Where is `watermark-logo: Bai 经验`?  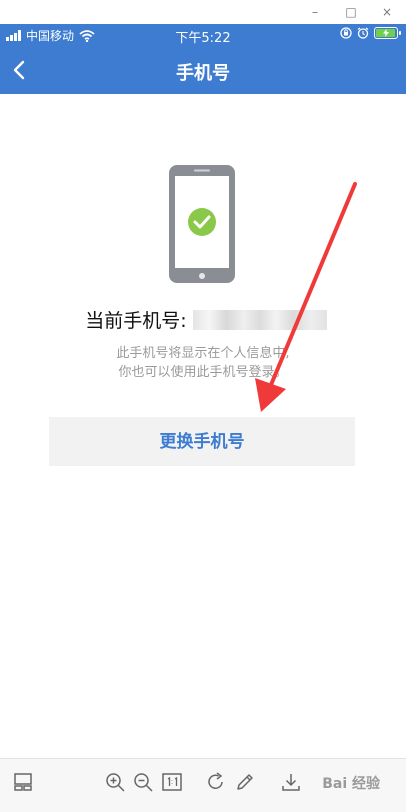
watermark-logo: Bai 经验 is located at coordinates (351, 784).